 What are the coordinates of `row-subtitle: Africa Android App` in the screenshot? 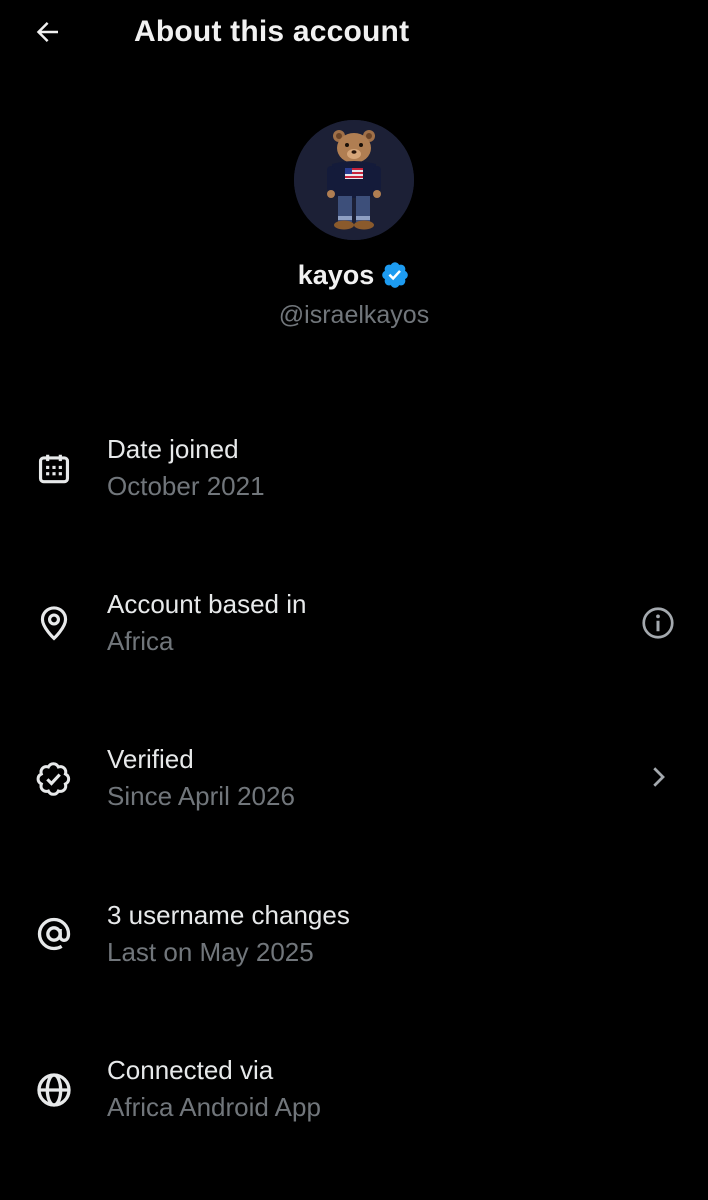 It's located at (214, 1107).